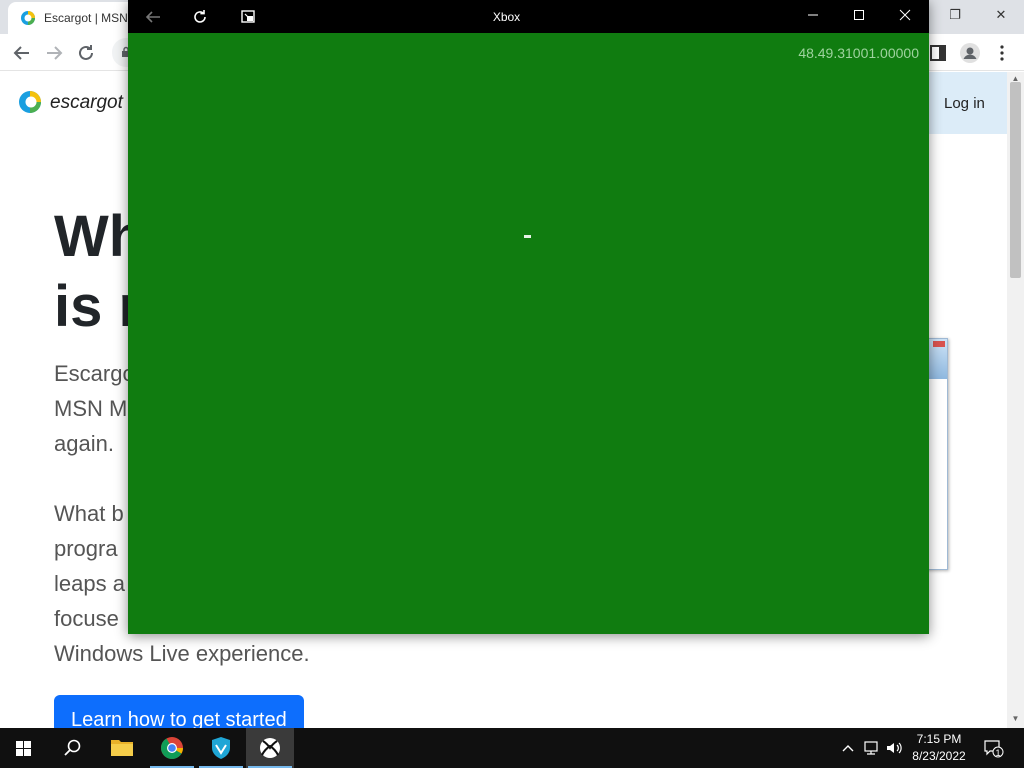  Describe the element at coordinates (994, 748) in the screenshot. I see `notification-center-icon: 1` at that location.